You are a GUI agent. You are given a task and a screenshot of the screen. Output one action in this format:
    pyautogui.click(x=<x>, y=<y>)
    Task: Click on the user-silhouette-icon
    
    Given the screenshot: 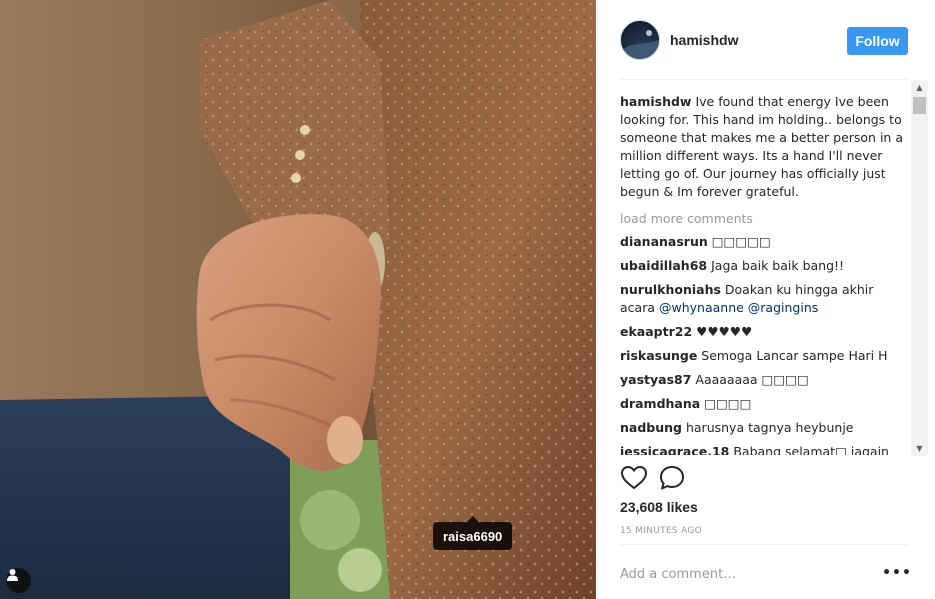 What is the action you would take?
    pyautogui.click(x=18, y=580)
    